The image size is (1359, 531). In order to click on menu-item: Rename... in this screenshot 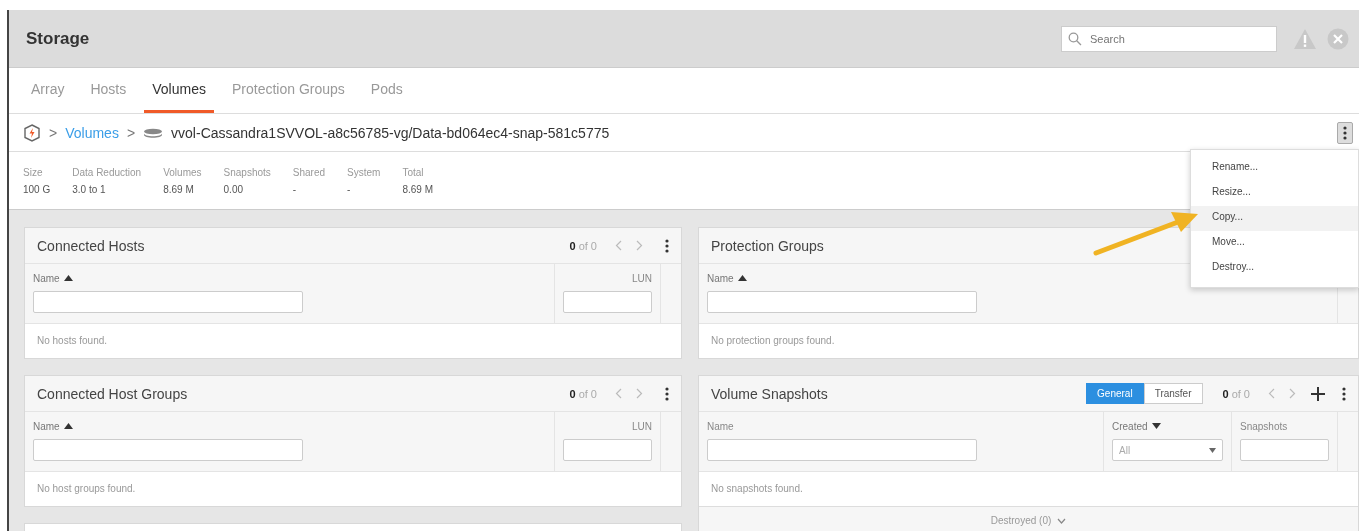, I will do `click(1274, 168)`.